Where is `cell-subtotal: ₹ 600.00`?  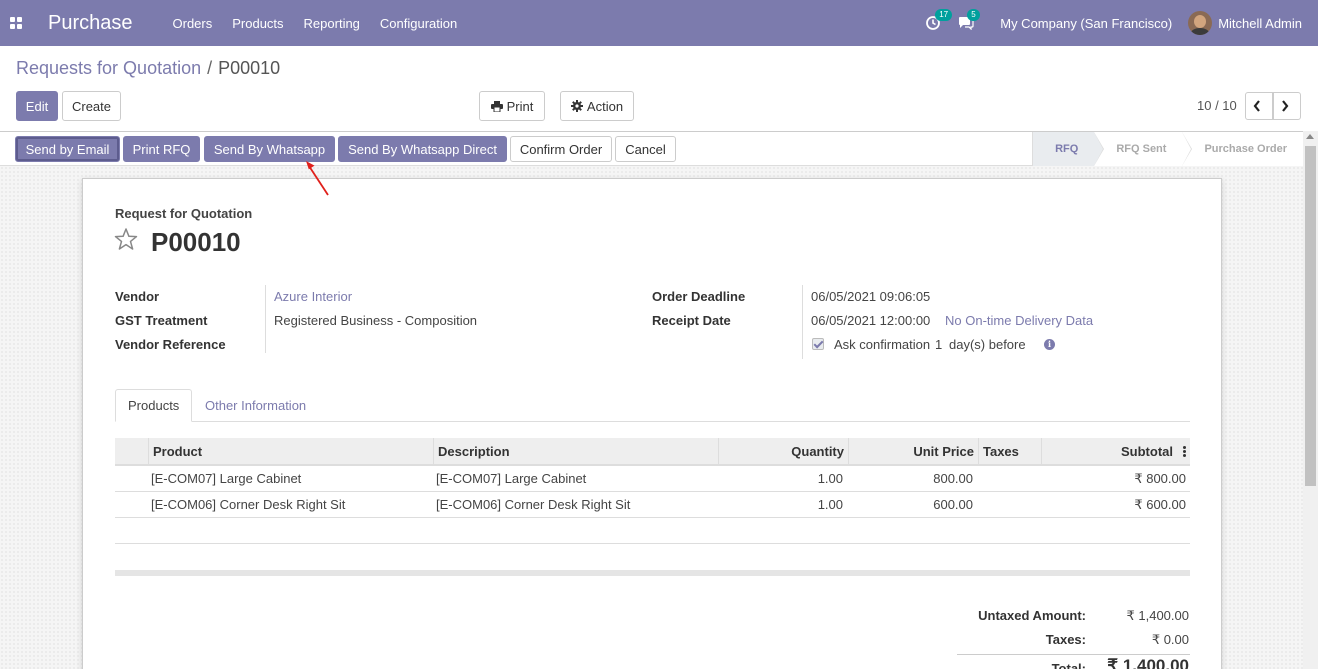 cell-subtotal: ₹ 600.00 is located at coordinates (1160, 504).